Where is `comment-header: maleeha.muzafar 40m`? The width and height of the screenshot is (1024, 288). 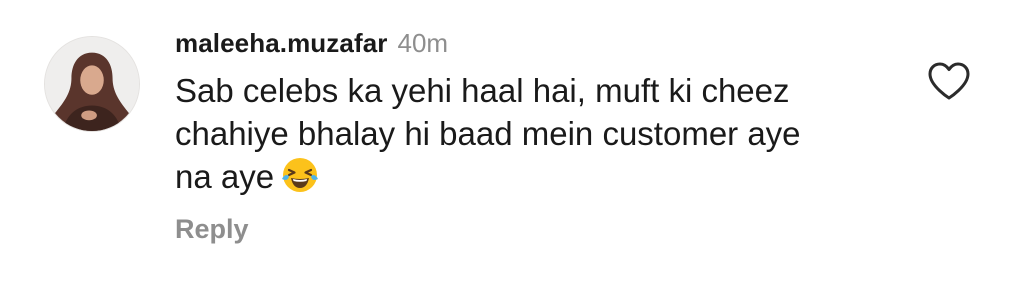 comment-header: maleeha.muzafar 40m is located at coordinates (535, 43).